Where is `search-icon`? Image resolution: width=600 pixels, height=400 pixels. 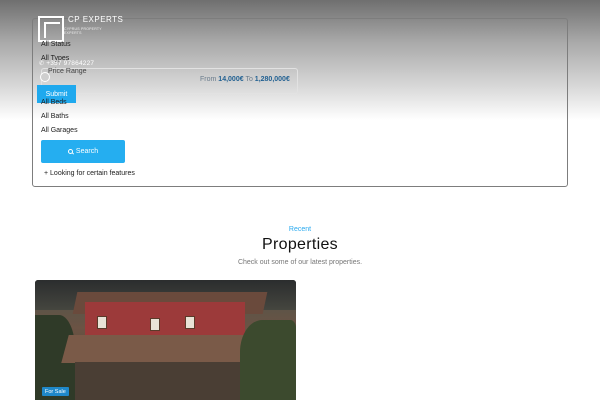 search-icon is located at coordinates (70, 151).